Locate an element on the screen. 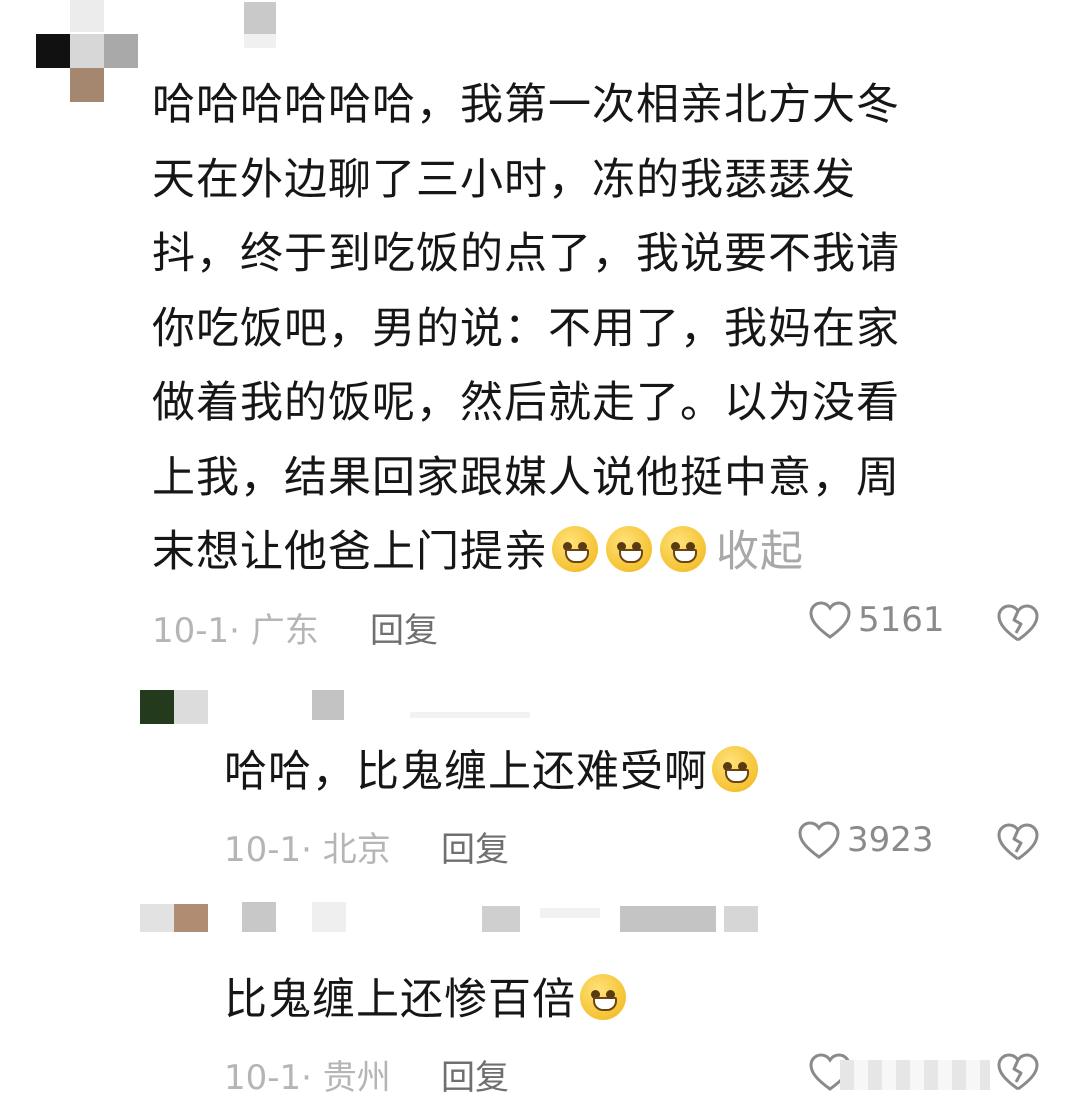 This screenshot has height=1104, width=1080. like-count: 5161 is located at coordinates (901, 620).